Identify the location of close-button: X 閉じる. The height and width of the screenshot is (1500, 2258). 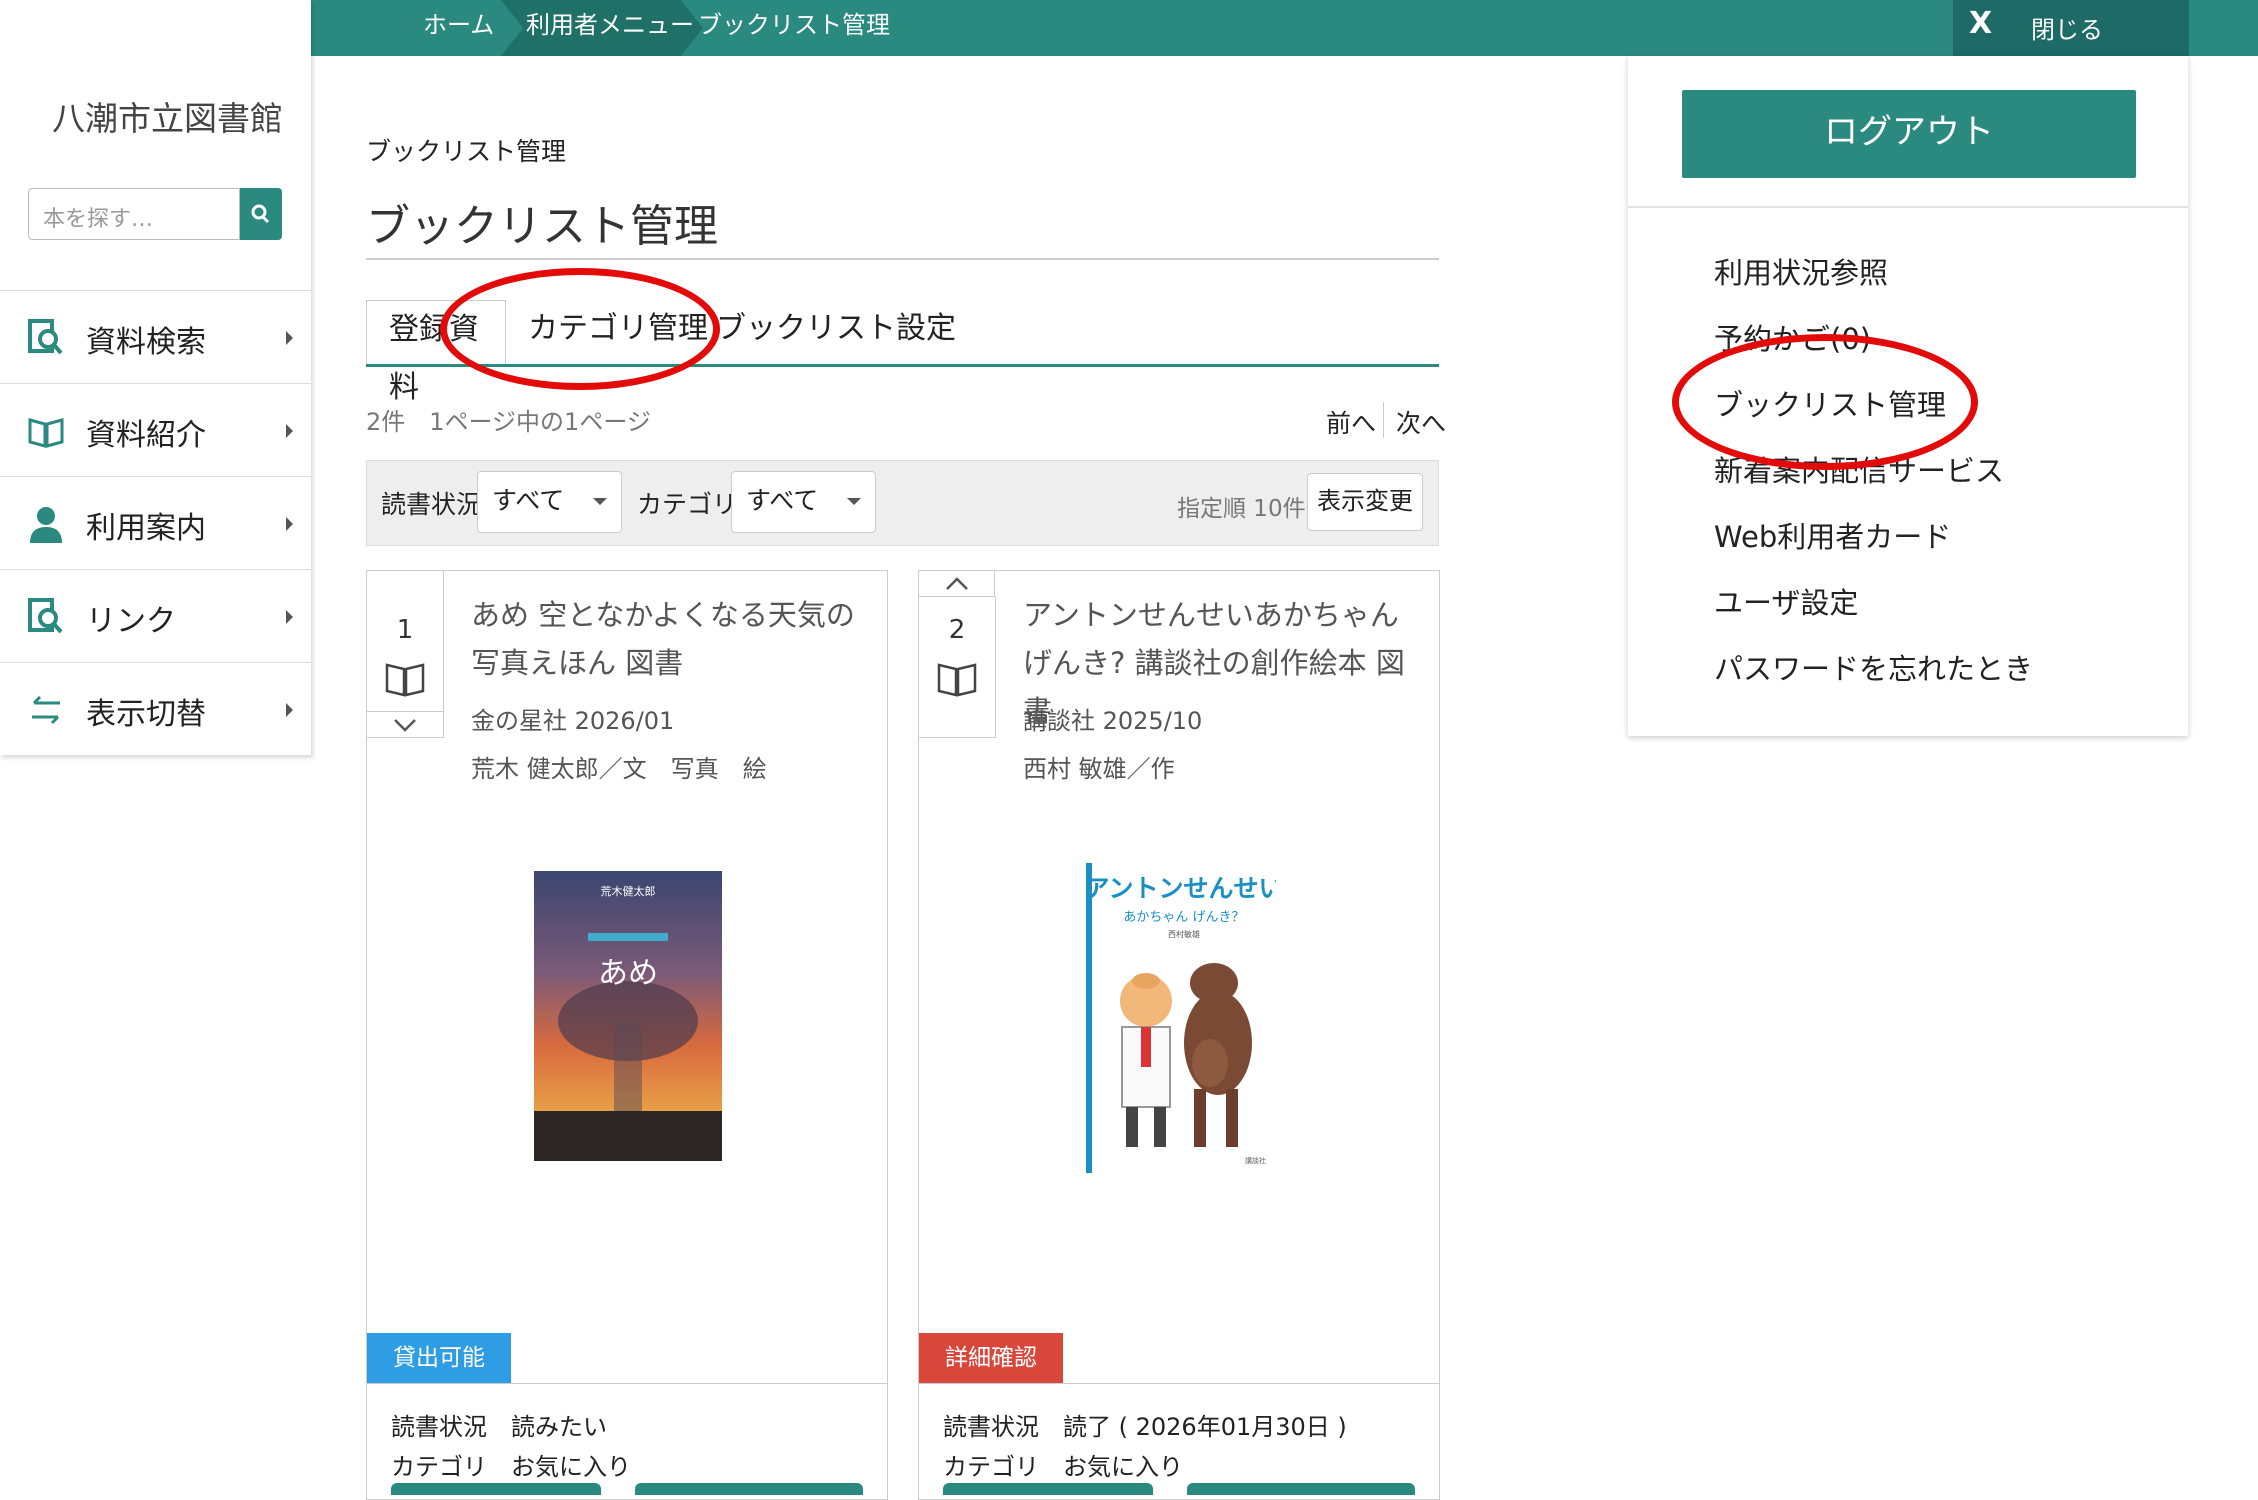
(2071, 28).